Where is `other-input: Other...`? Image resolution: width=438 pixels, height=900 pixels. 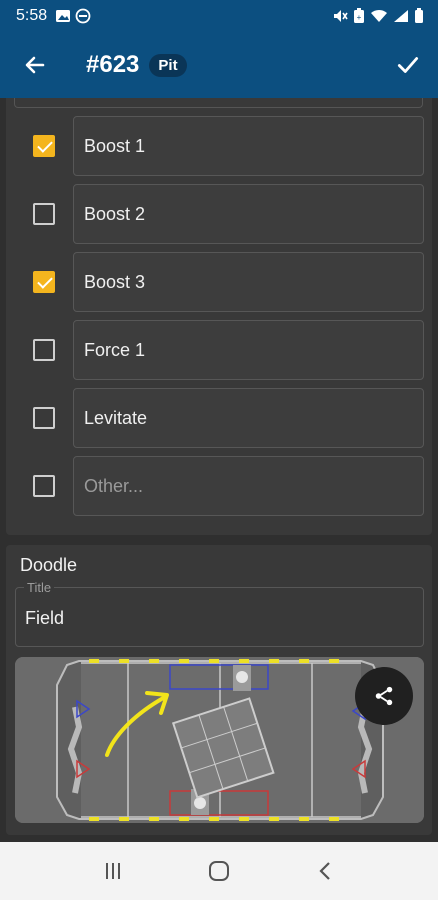
other-input: Other... is located at coordinates (248, 486).